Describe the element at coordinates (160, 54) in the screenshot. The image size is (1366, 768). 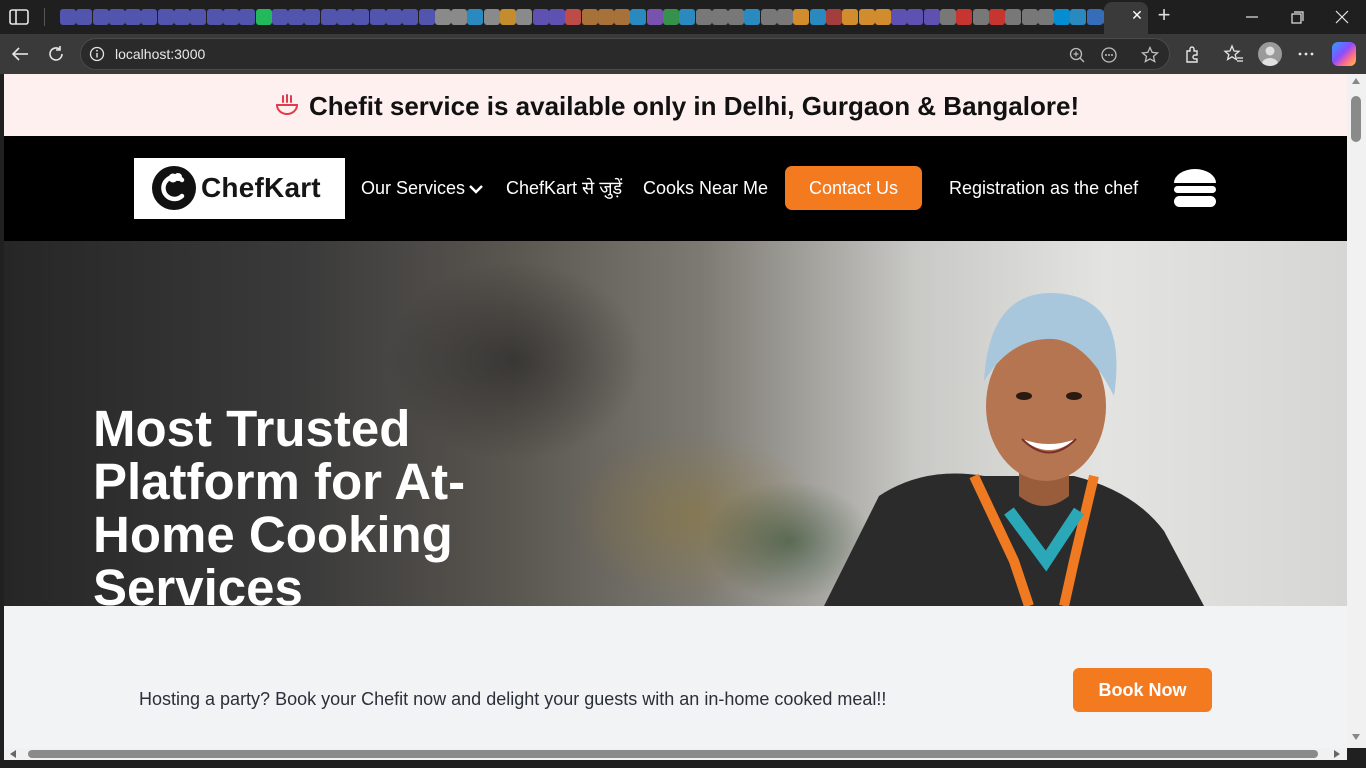
I see `url-text: localhost:3000` at that location.